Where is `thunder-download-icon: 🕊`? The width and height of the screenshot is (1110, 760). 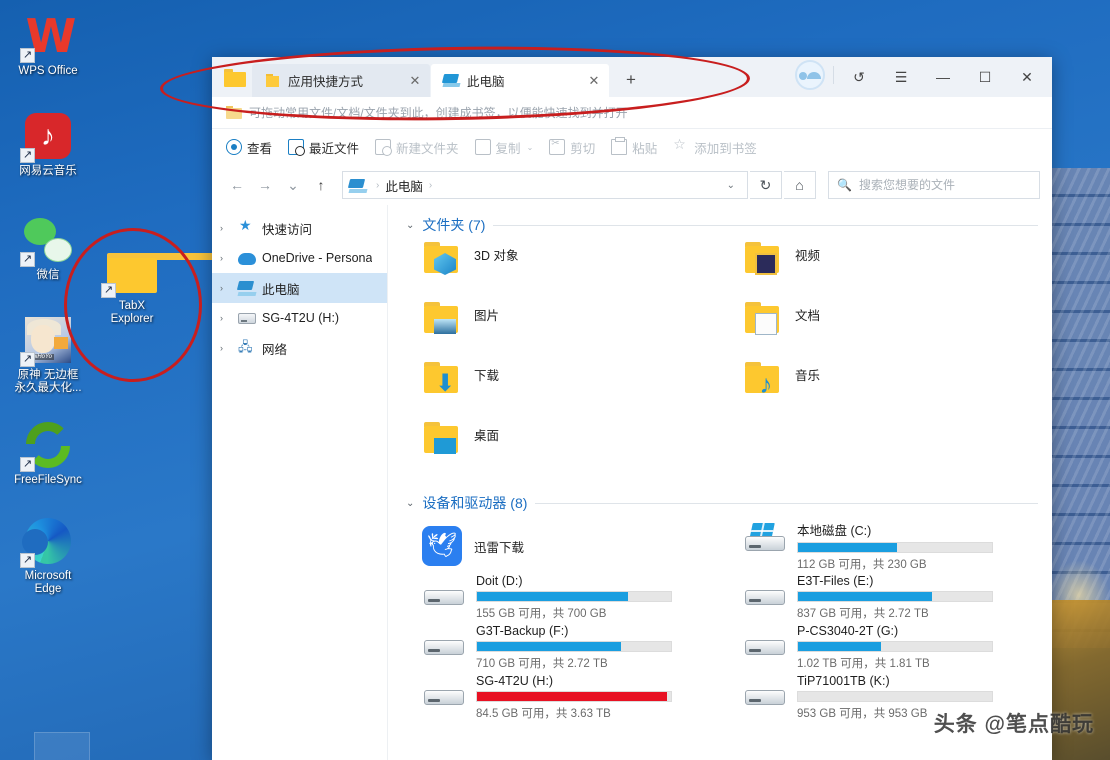
thunder-download-icon: 🕊 is located at coordinates (442, 546).